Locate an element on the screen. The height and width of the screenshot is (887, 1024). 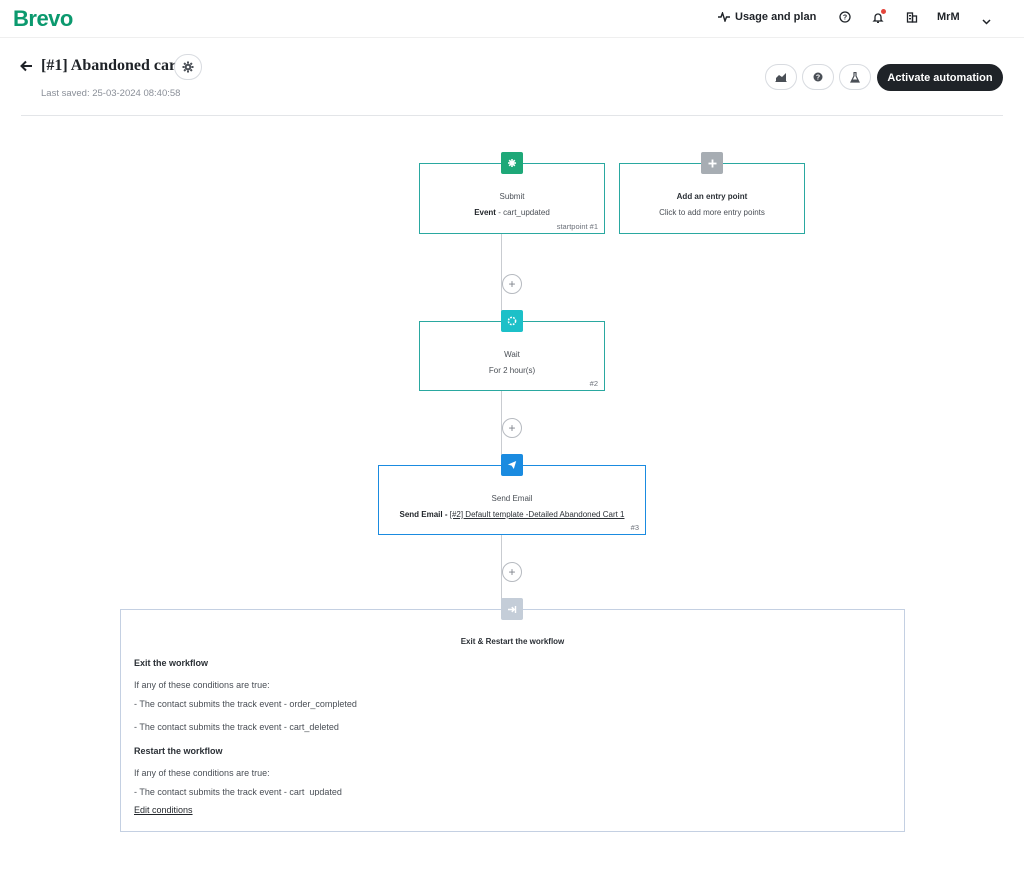
connector-line is located at coordinates (501, 277).